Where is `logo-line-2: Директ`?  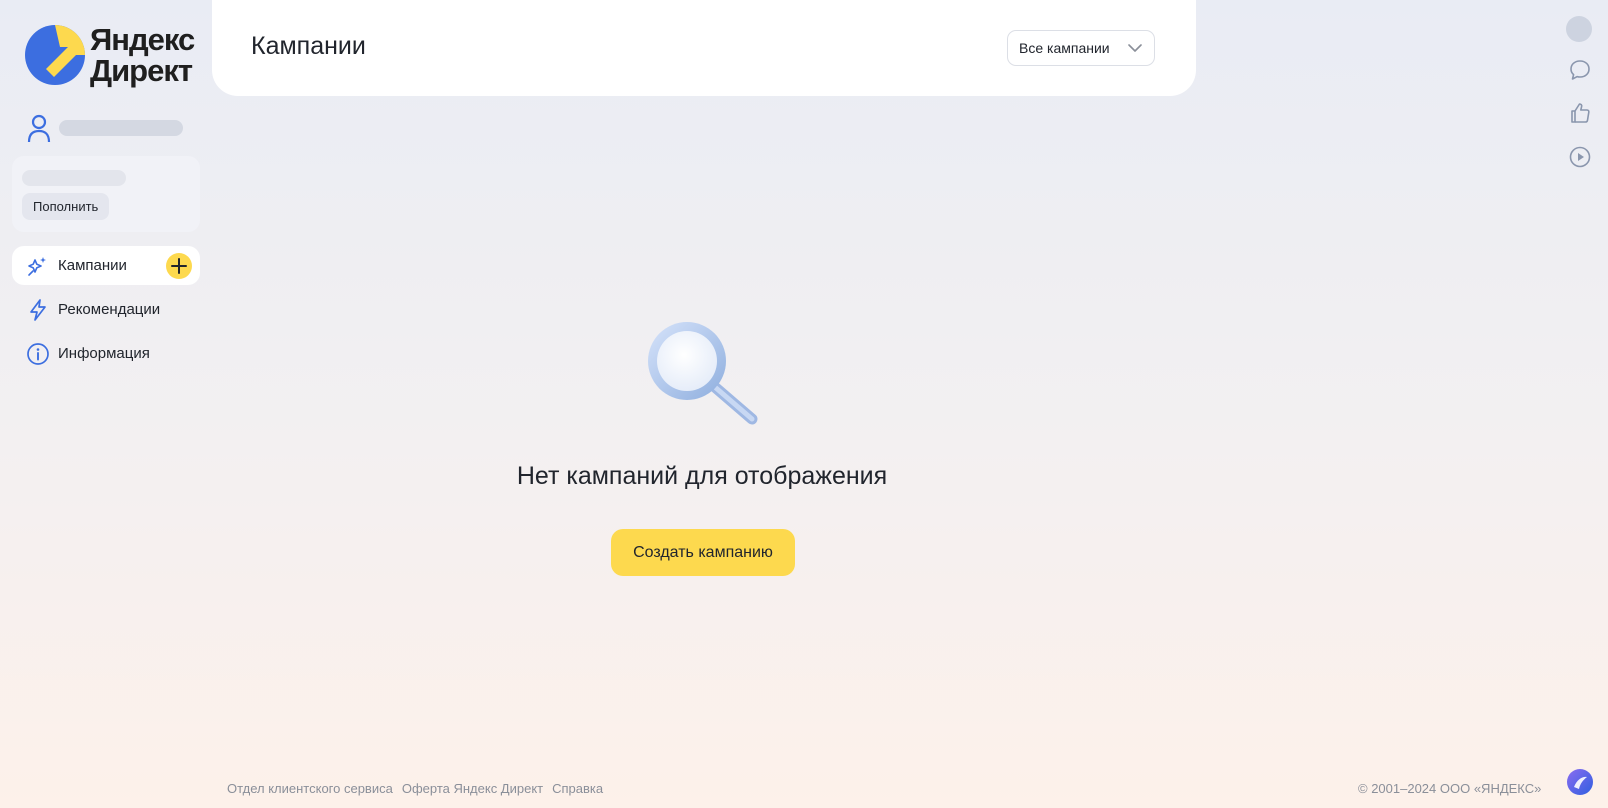
logo-line-2: Директ is located at coordinates (141, 70).